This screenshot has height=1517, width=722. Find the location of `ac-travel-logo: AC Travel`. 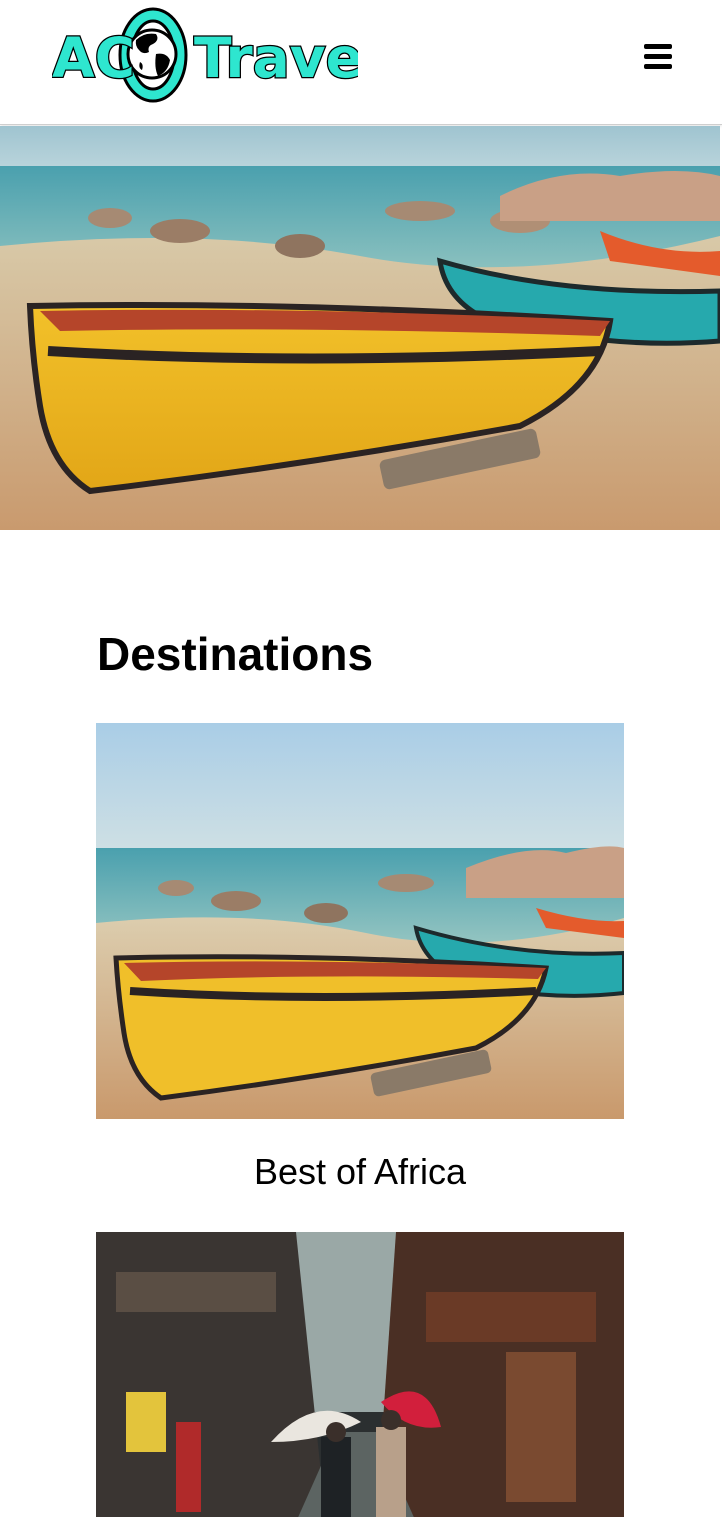

ac-travel-logo: AC Travel is located at coordinates (205, 55).